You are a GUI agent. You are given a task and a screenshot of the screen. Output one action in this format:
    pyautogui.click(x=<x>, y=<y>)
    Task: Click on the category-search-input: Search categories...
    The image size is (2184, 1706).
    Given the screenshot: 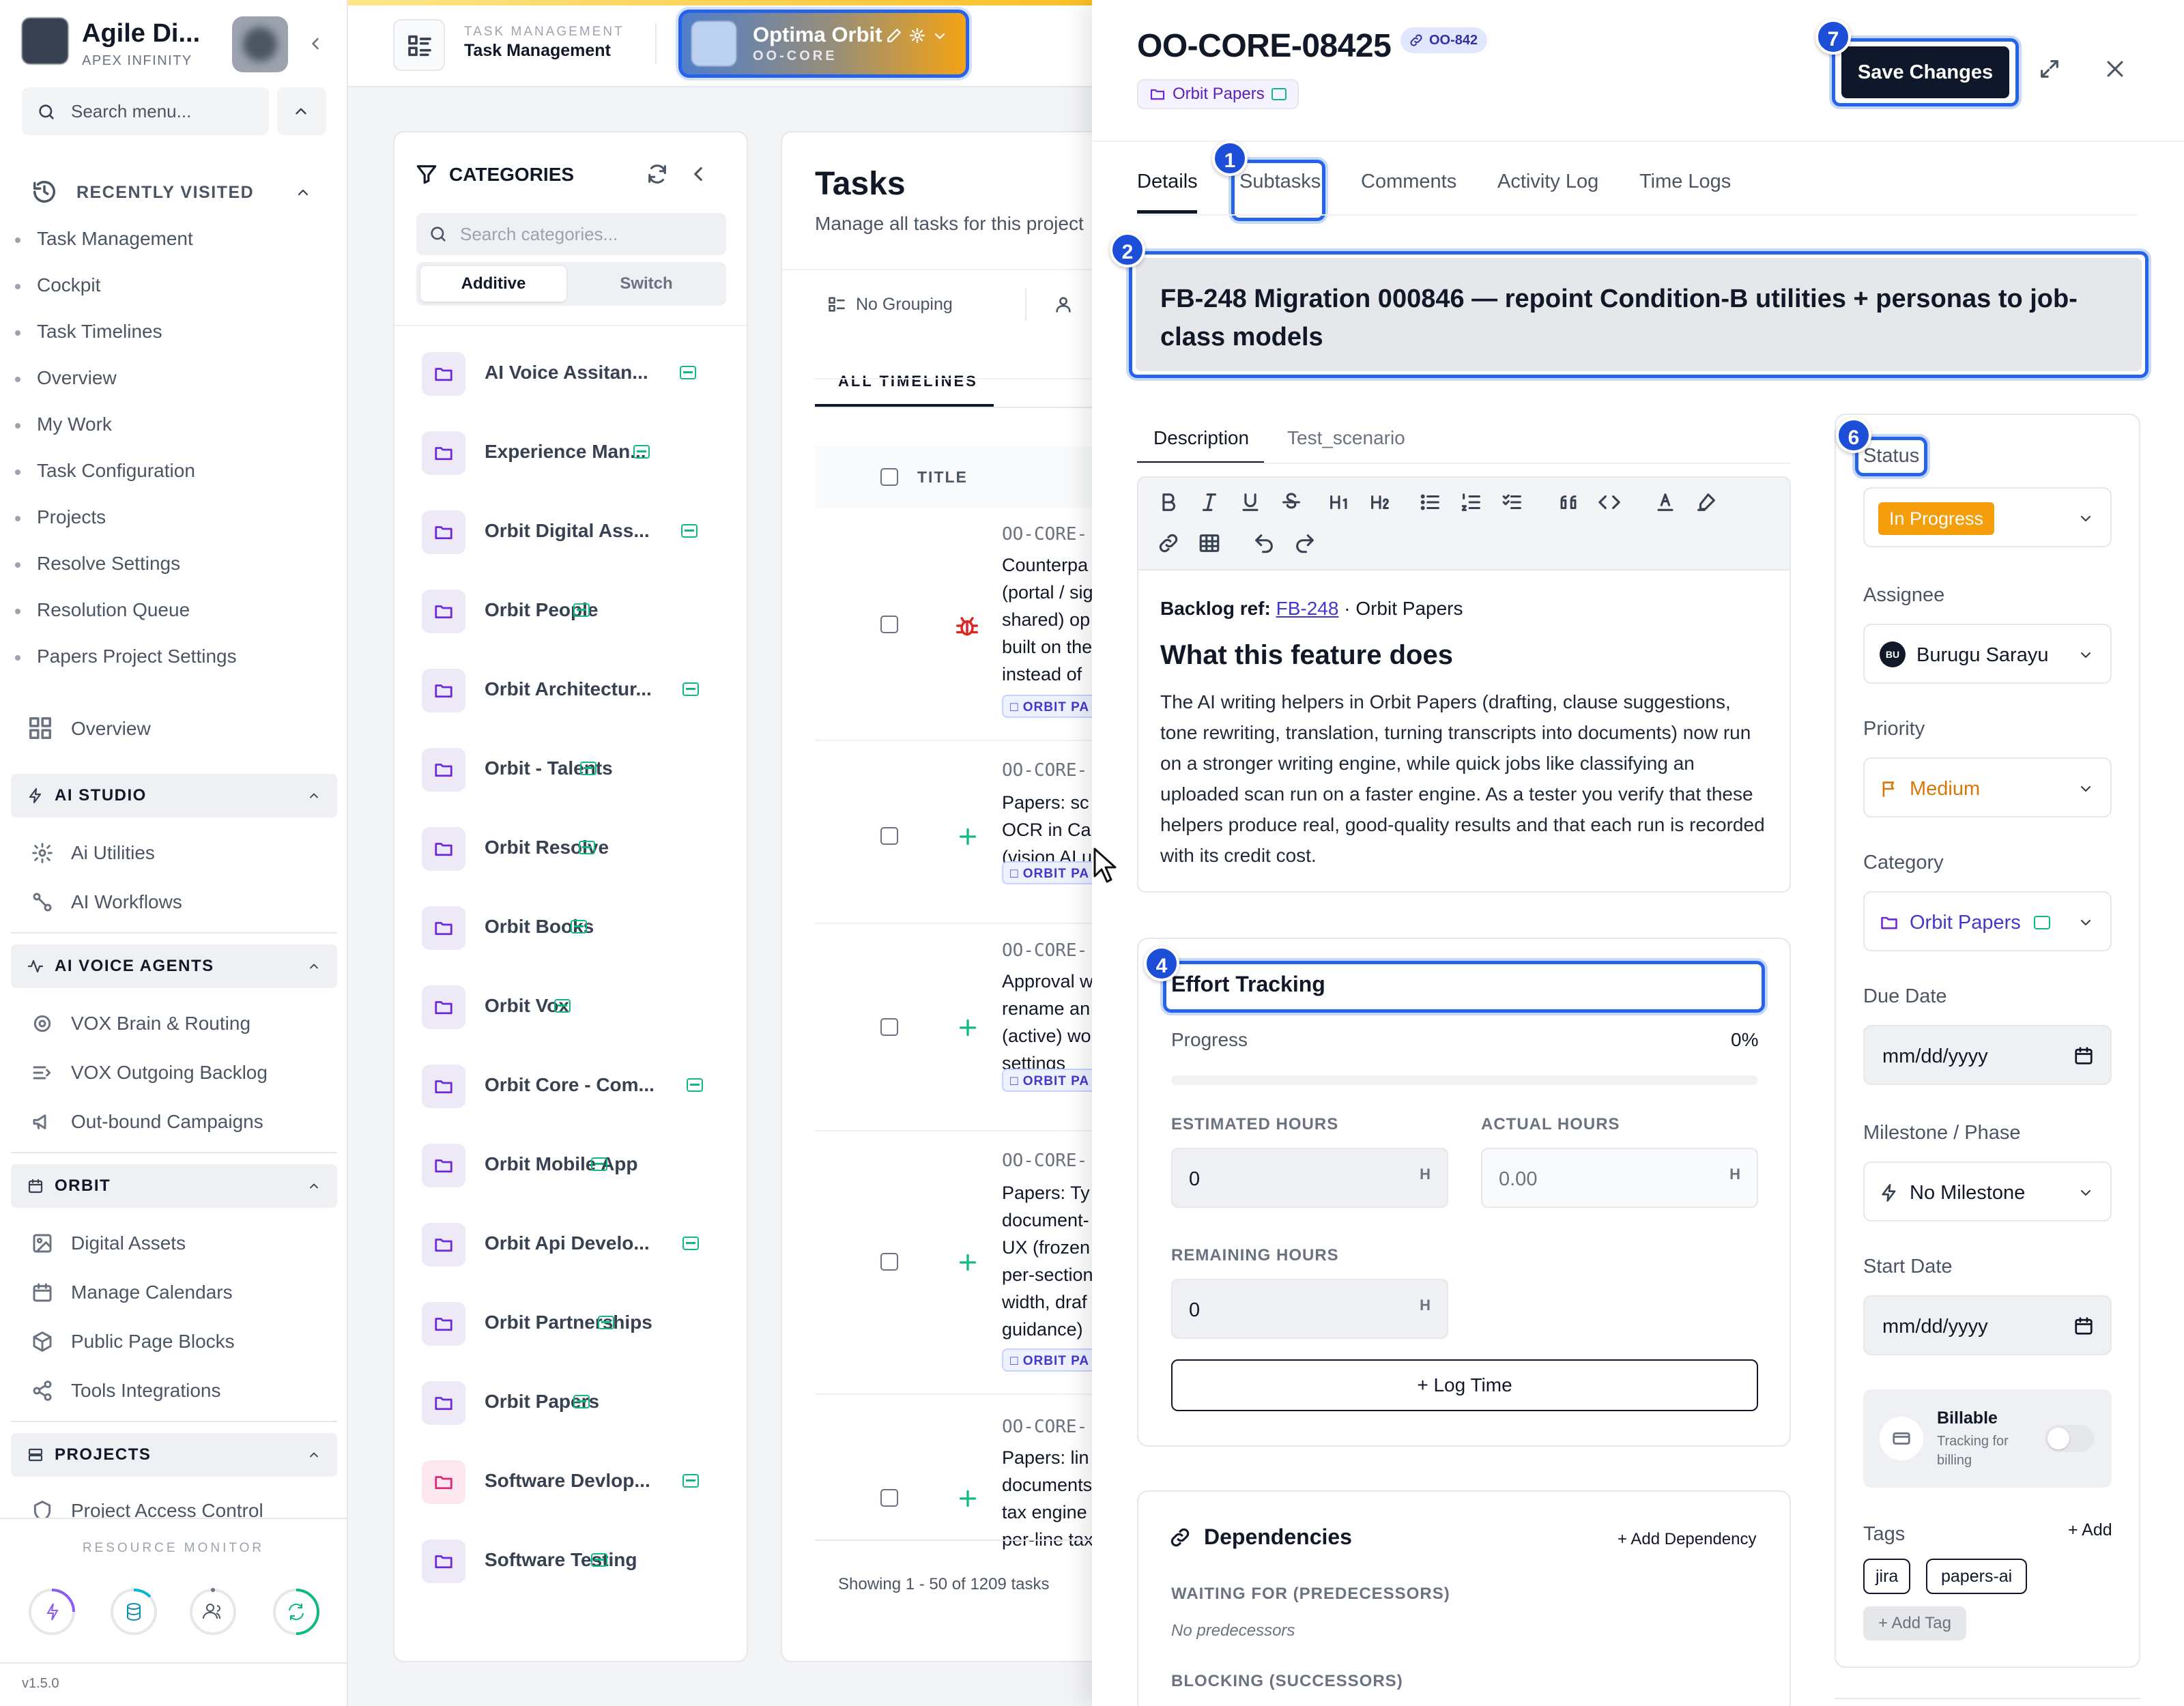 What is the action you would take?
    pyautogui.click(x=571, y=234)
    